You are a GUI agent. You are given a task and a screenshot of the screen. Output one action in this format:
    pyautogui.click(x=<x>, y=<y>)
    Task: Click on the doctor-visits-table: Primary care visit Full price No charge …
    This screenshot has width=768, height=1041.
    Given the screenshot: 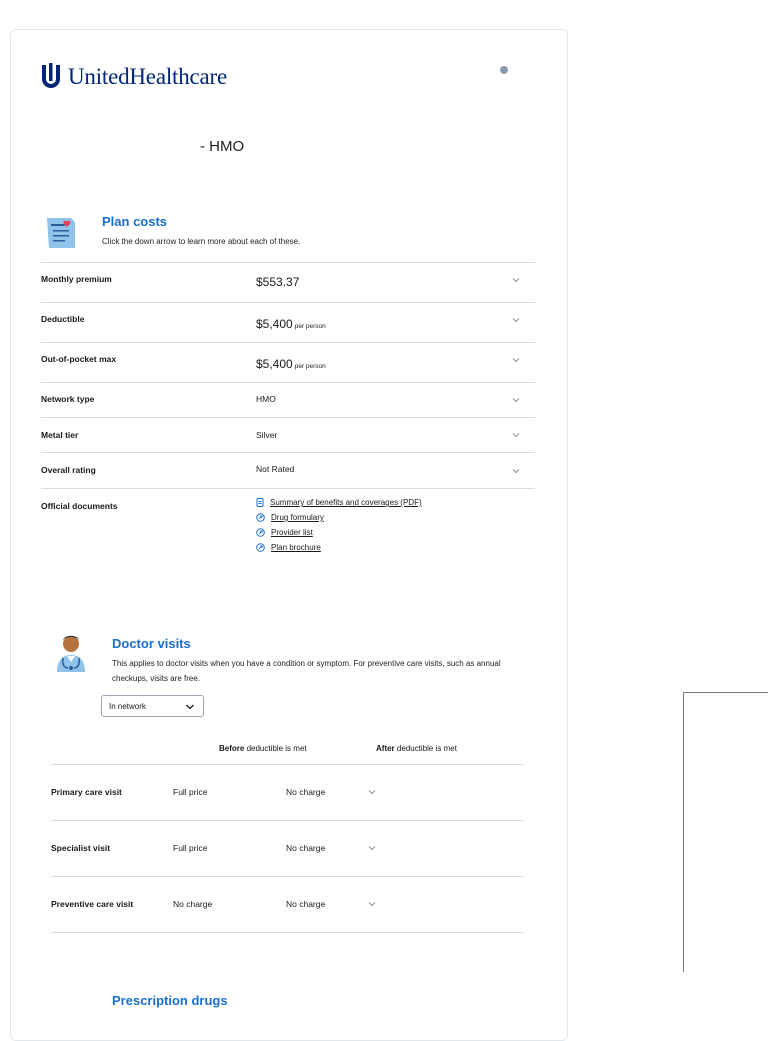 What is the action you would take?
    pyautogui.click(x=287, y=848)
    